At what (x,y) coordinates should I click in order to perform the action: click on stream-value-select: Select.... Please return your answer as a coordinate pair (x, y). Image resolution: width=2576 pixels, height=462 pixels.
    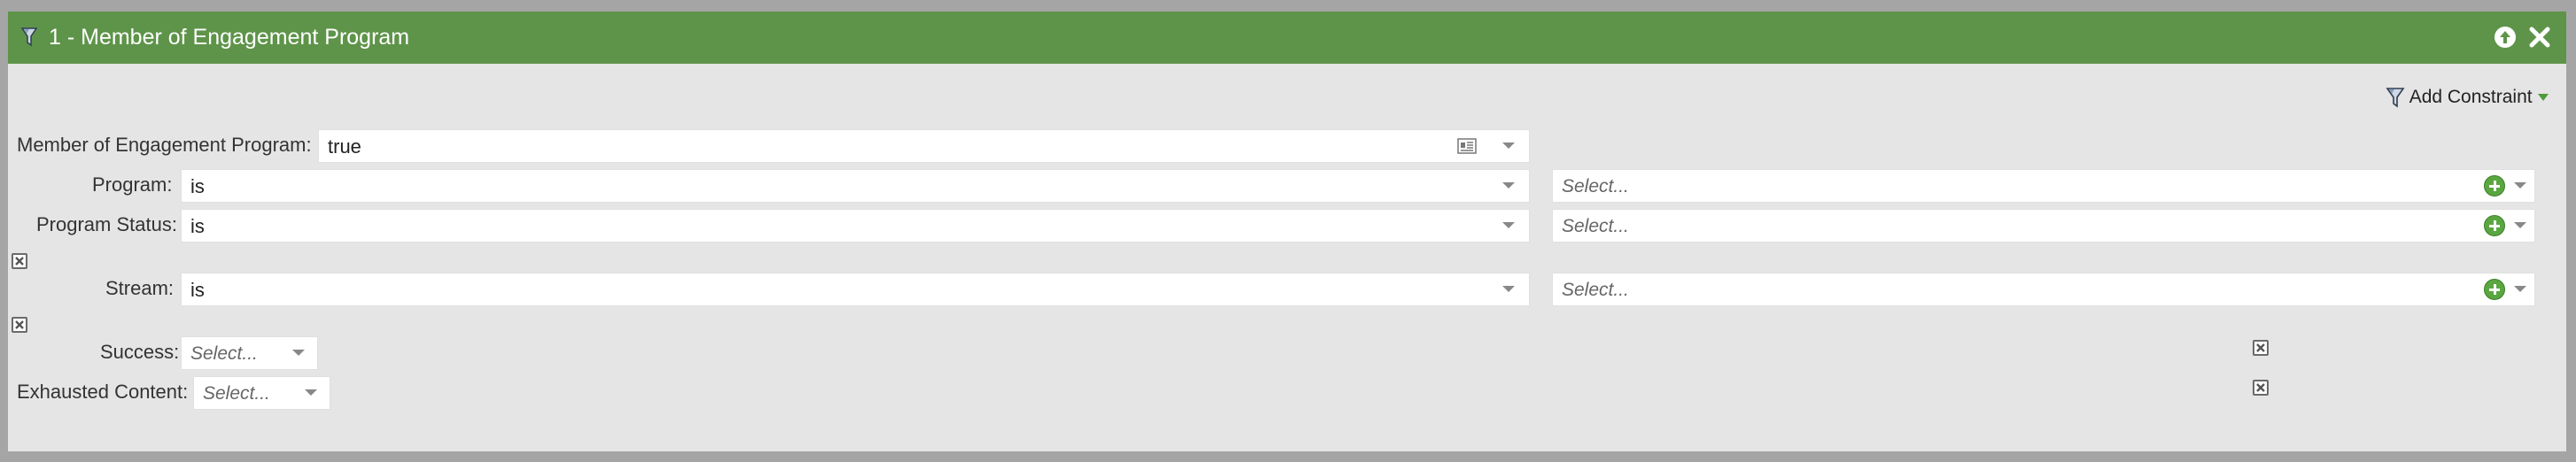
    Looking at the image, I should click on (2043, 289).